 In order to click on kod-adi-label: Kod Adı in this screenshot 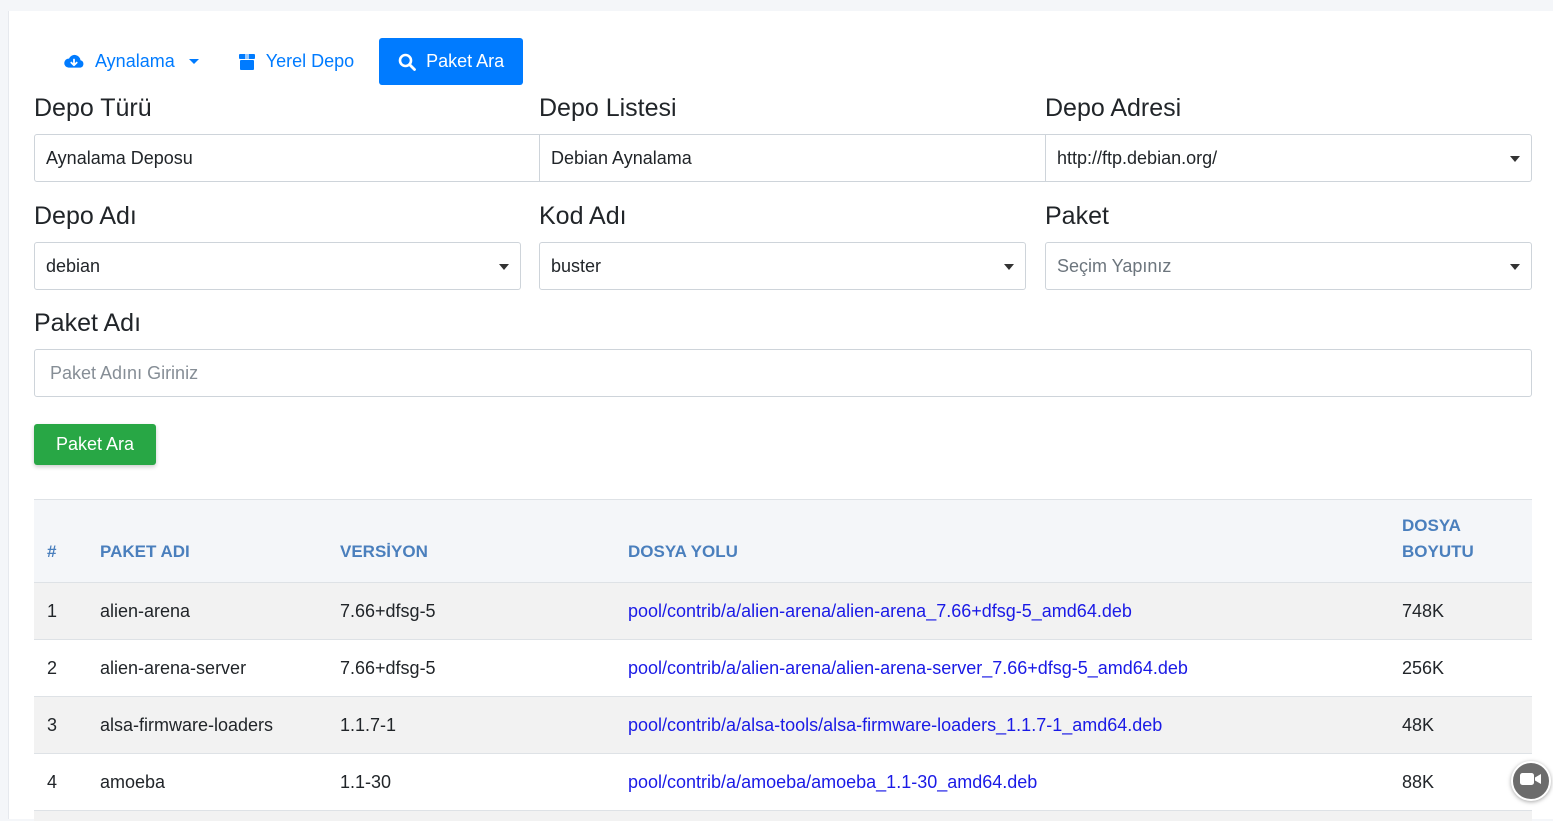, I will do `click(583, 216)`.